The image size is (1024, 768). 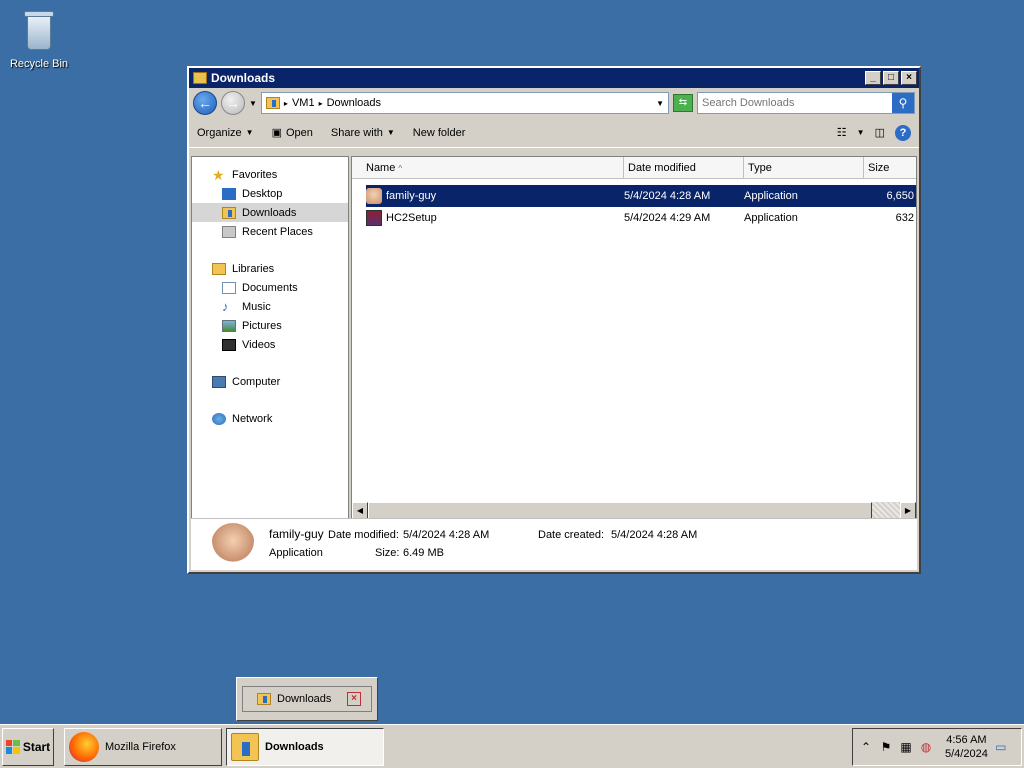 What do you see at coordinates (292, 133) in the screenshot?
I see `open-button: ▣ Open` at bounding box center [292, 133].